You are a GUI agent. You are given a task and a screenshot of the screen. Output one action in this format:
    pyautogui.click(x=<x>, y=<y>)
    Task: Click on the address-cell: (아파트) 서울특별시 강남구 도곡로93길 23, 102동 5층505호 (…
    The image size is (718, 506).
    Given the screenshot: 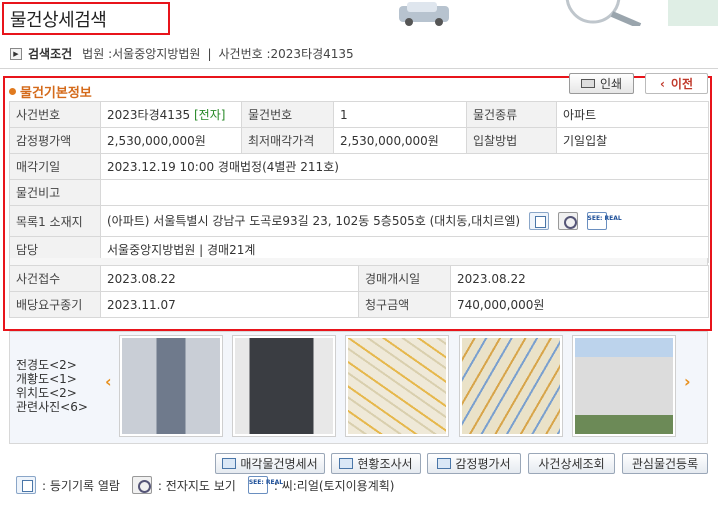 What is the action you would take?
    pyautogui.click(x=404, y=221)
    